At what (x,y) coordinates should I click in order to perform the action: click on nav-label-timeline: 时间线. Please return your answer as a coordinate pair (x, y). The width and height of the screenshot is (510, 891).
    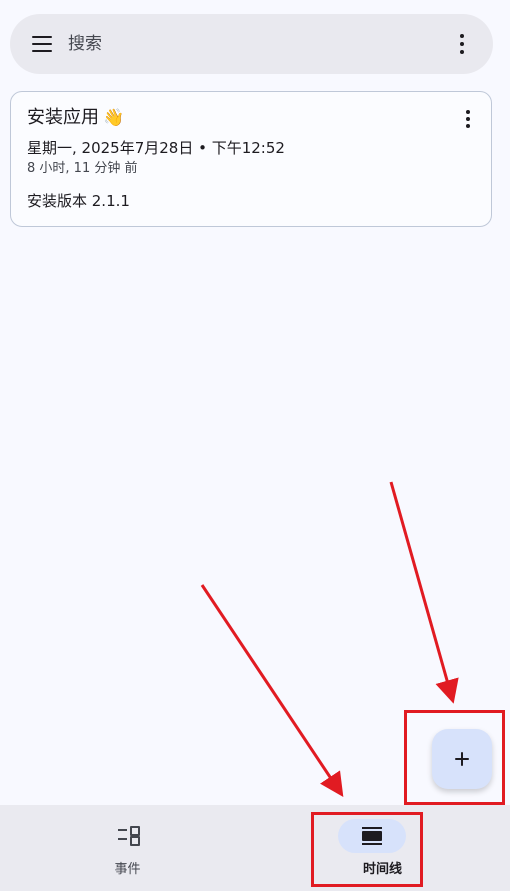
    Looking at the image, I should click on (382, 869).